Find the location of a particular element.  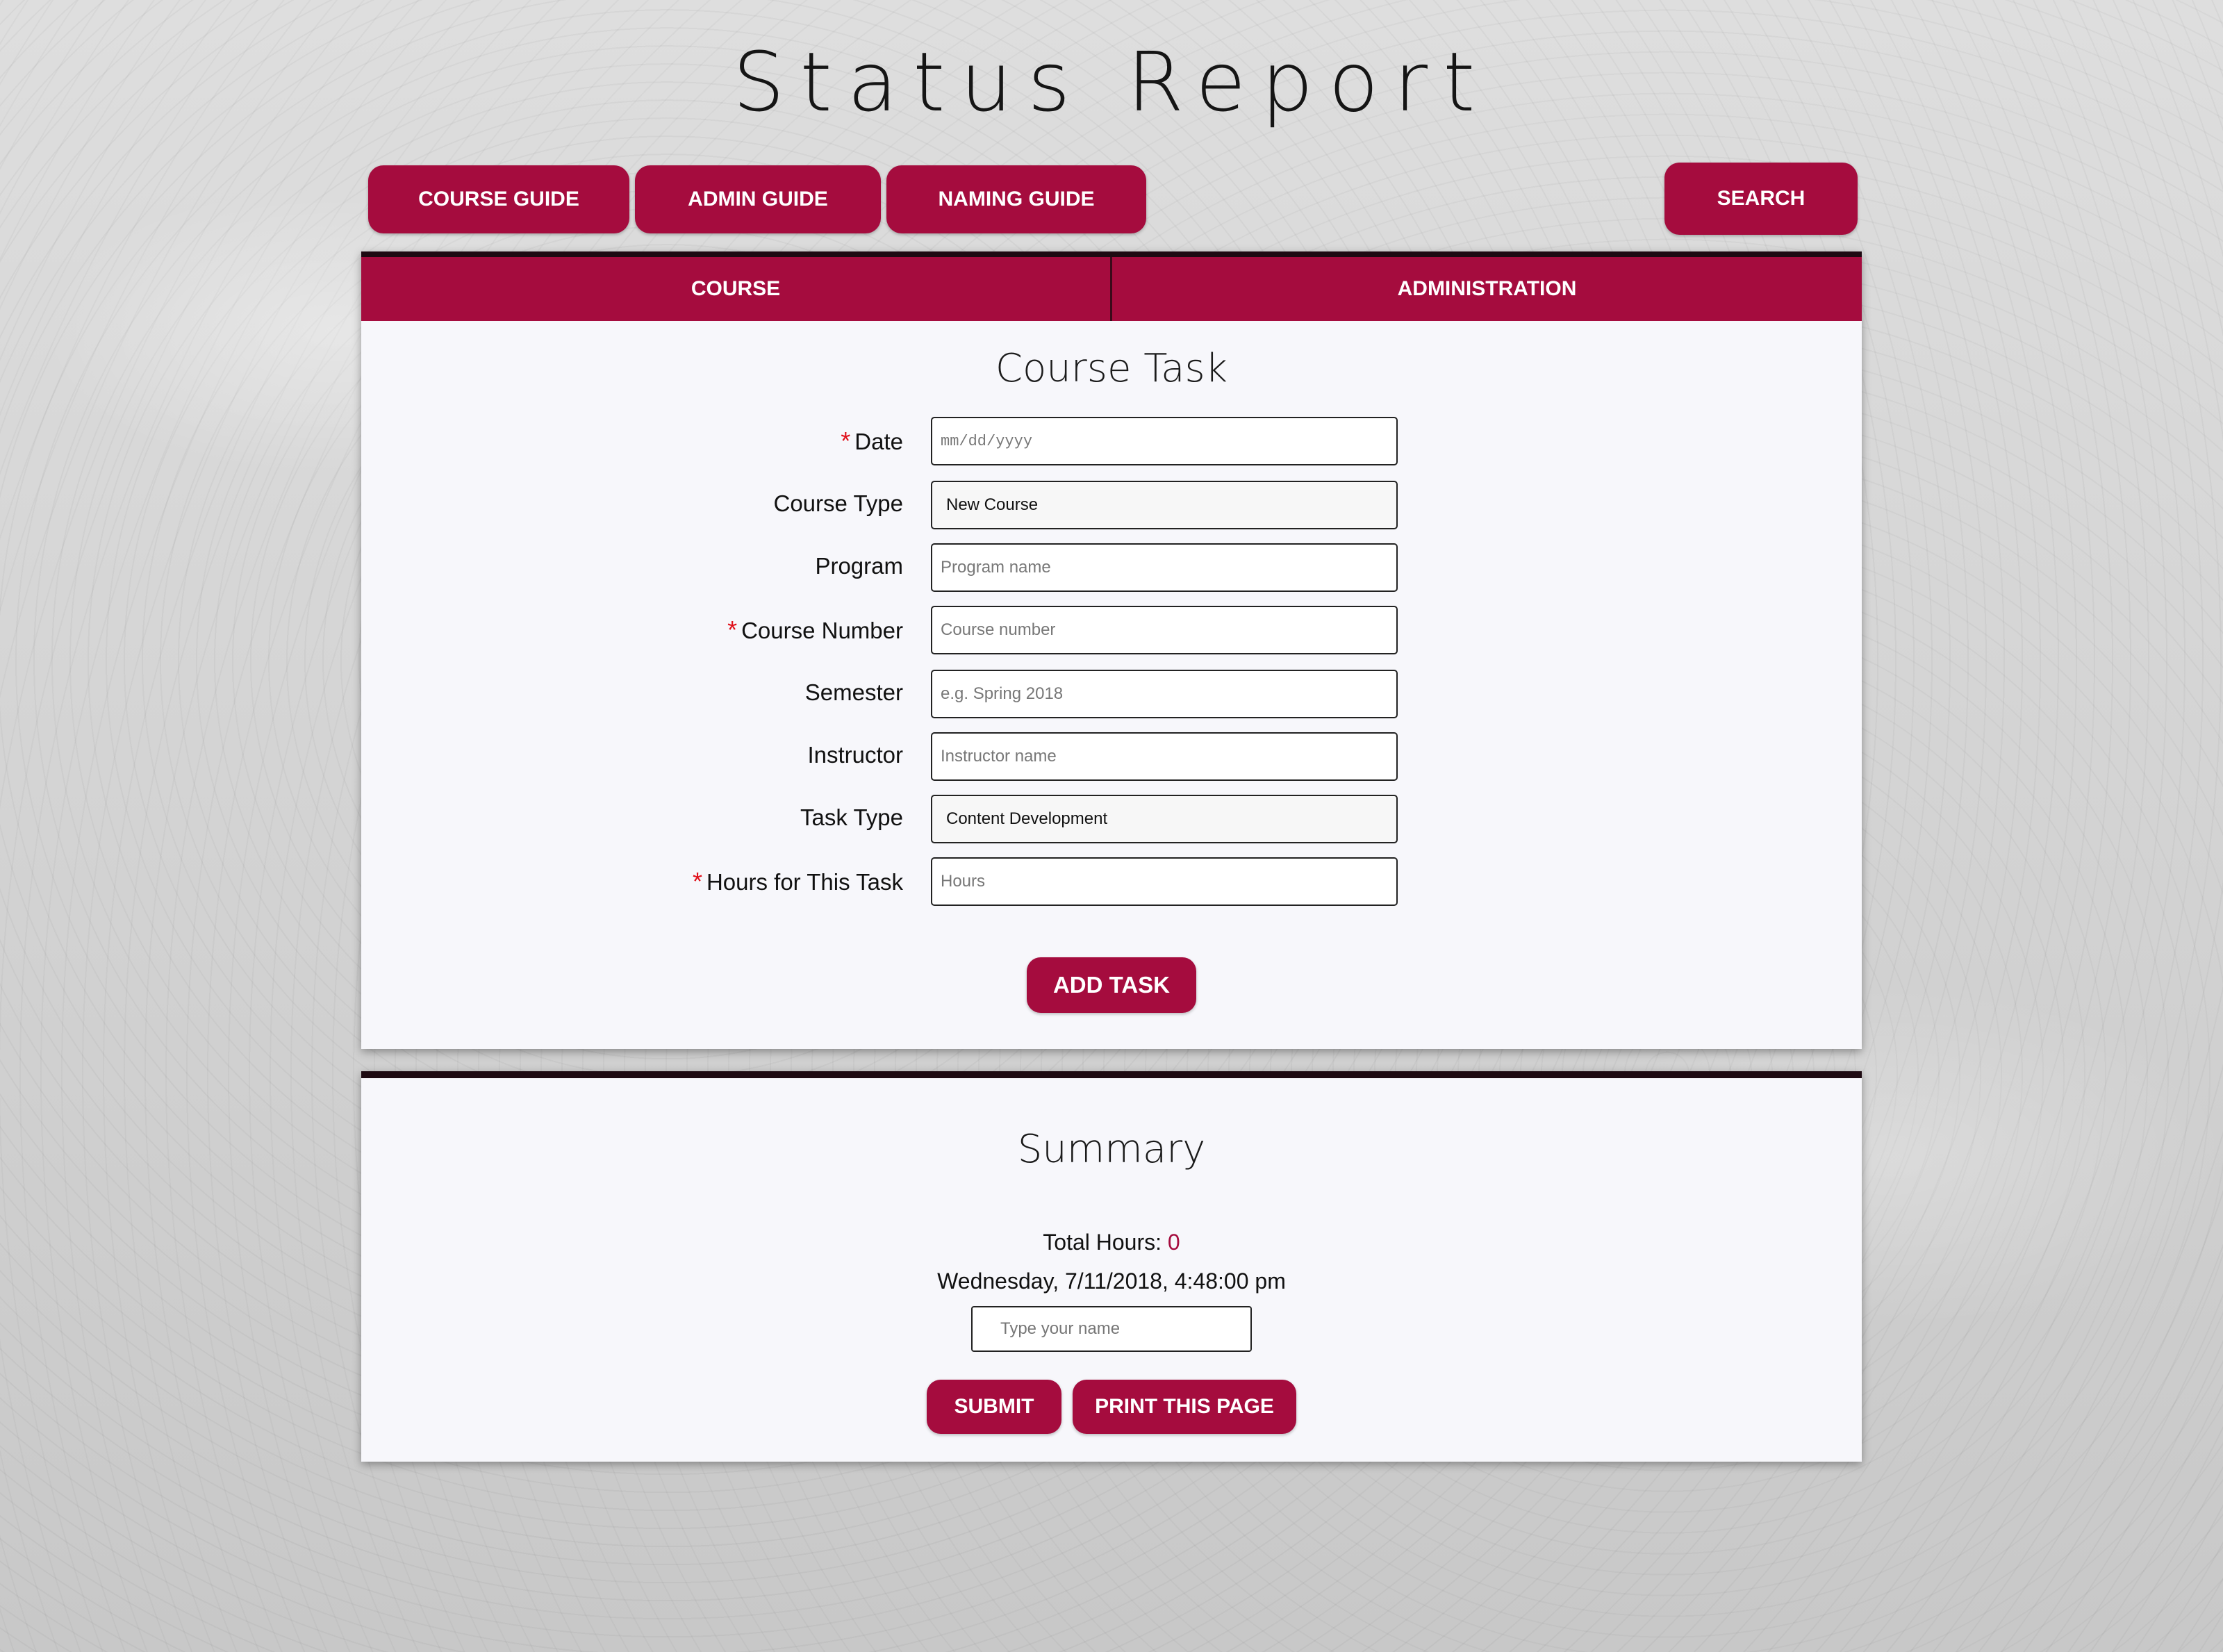

hours-row: * Hours for This Task is located at coordinates (1111, 883).